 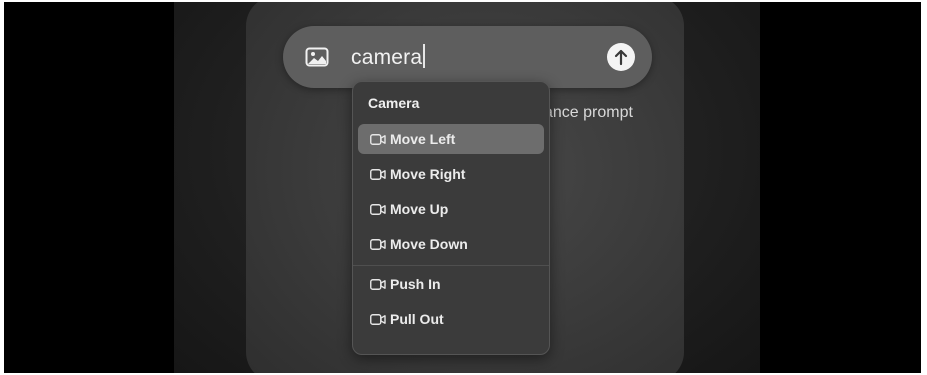 I want to click on arrow-up-icon, so click(x=621, y=57).